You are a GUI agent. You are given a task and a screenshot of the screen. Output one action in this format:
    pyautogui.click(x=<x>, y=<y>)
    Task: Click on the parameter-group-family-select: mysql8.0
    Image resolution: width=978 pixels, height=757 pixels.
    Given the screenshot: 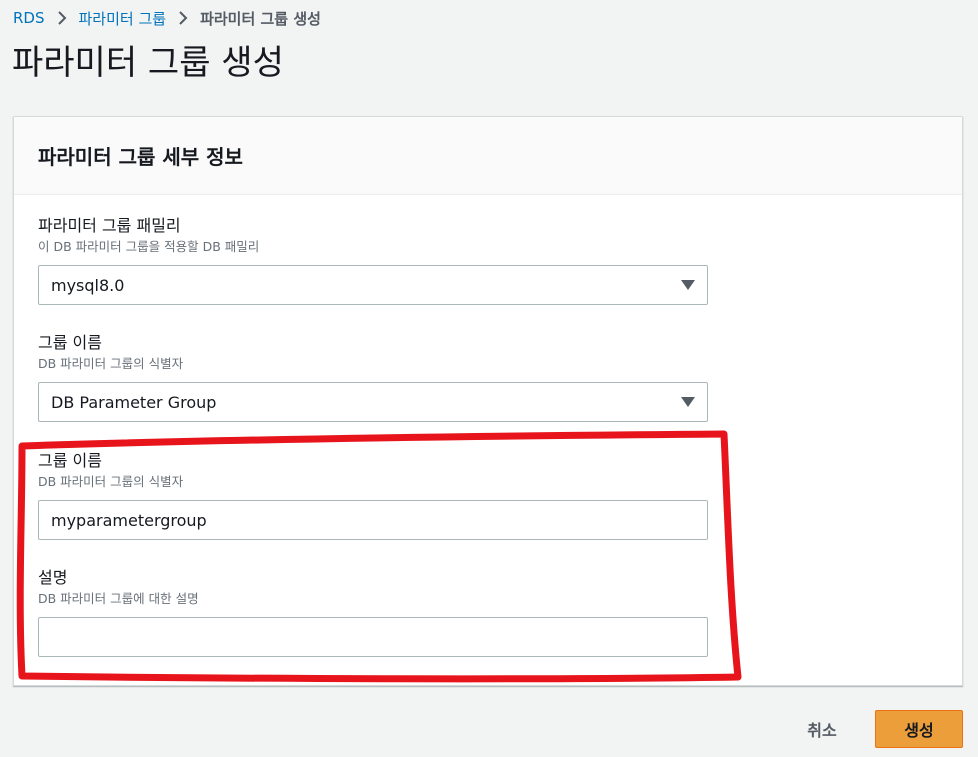 What is the action you would take?
    pyautogui.click(x=373, y=285)
    